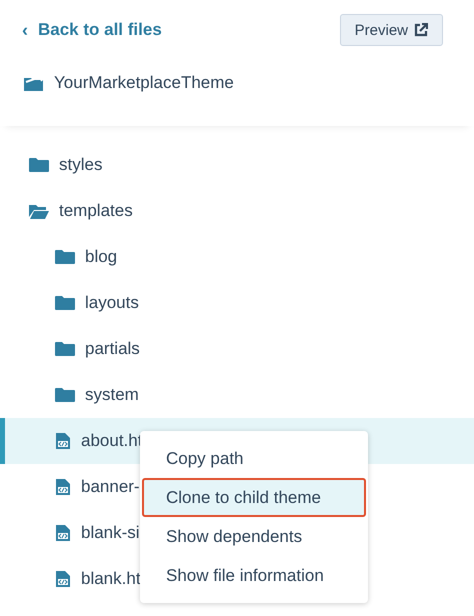  I want to click on tree-item-name: blog, so click(101, 257).